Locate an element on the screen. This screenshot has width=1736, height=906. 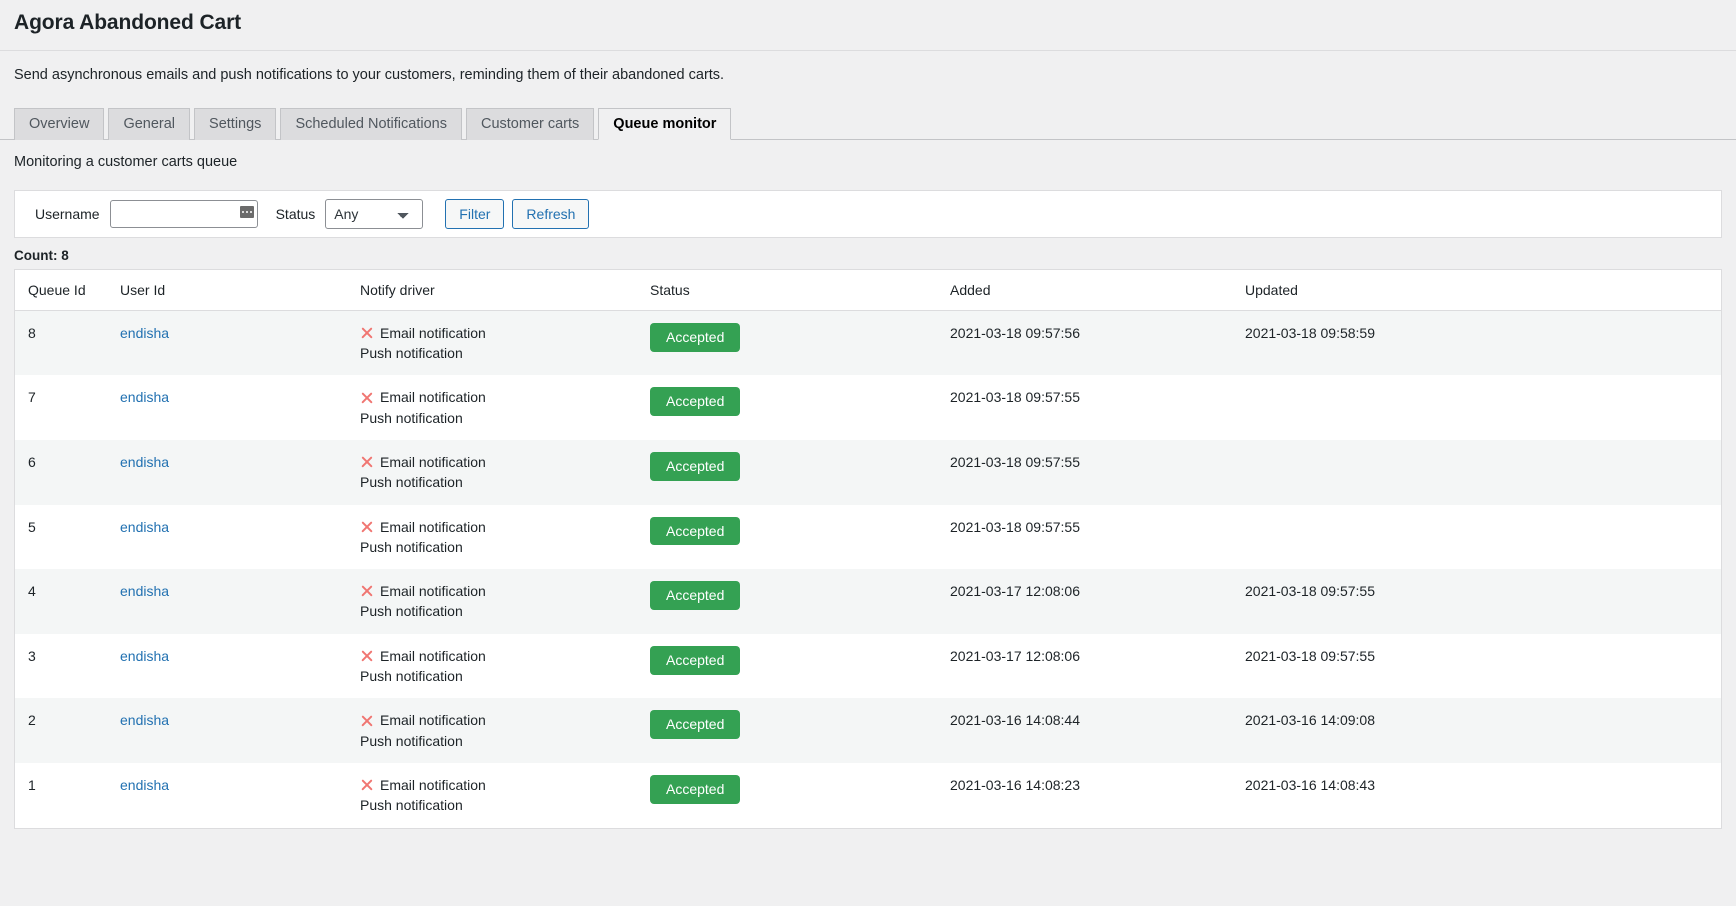
column-header-status: Status is located at coordinates (800, 290).